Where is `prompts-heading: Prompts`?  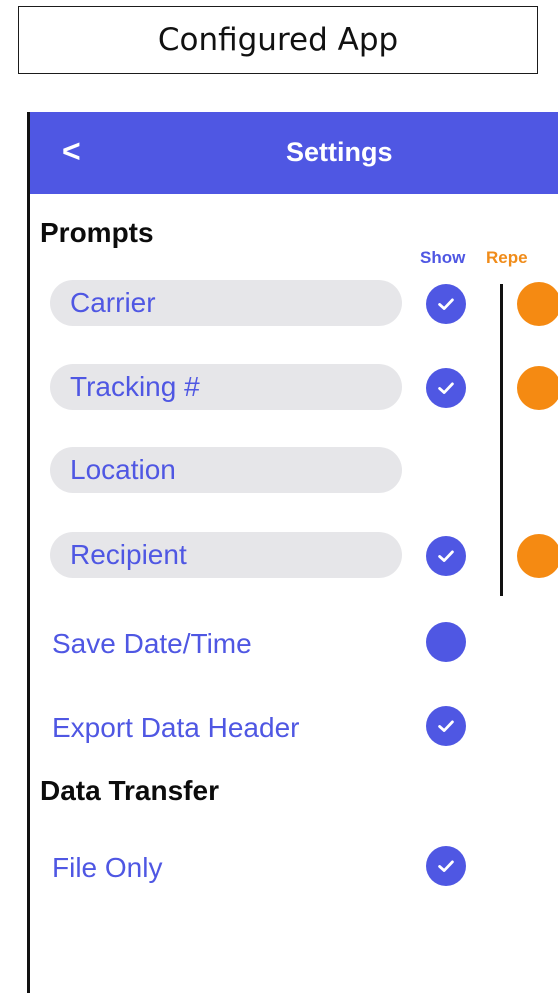 prompts-heading: Prompts is located at coordinates (97, 232).